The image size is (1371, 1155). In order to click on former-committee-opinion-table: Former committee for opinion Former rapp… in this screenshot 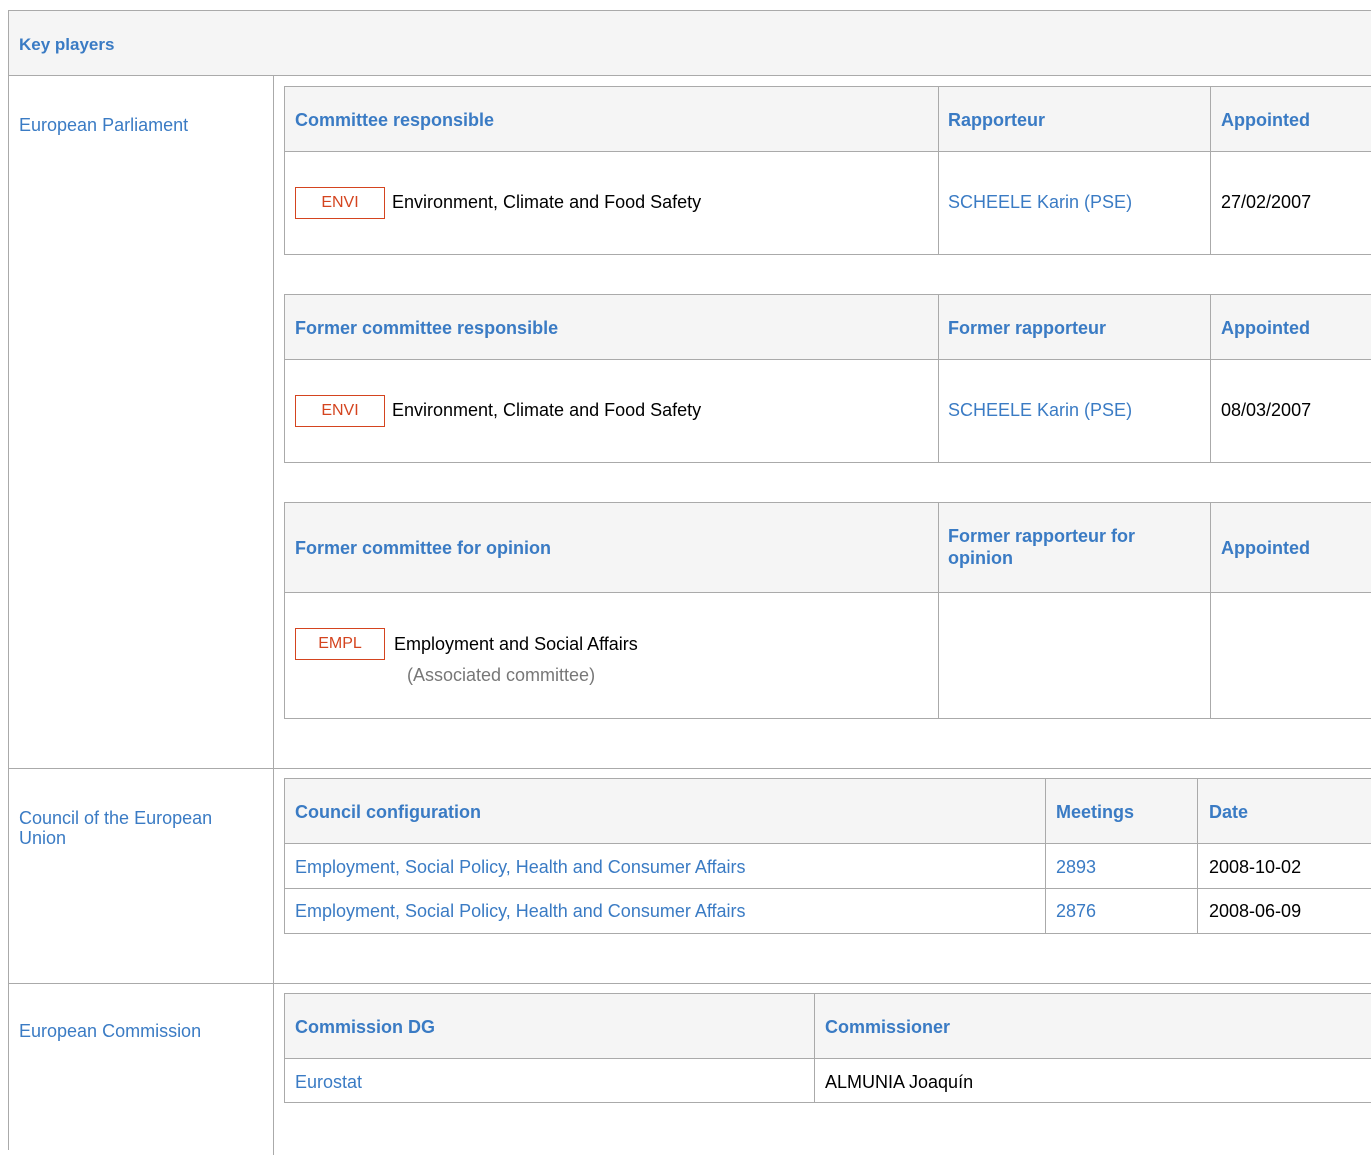, I will do `click(827, 610)`.